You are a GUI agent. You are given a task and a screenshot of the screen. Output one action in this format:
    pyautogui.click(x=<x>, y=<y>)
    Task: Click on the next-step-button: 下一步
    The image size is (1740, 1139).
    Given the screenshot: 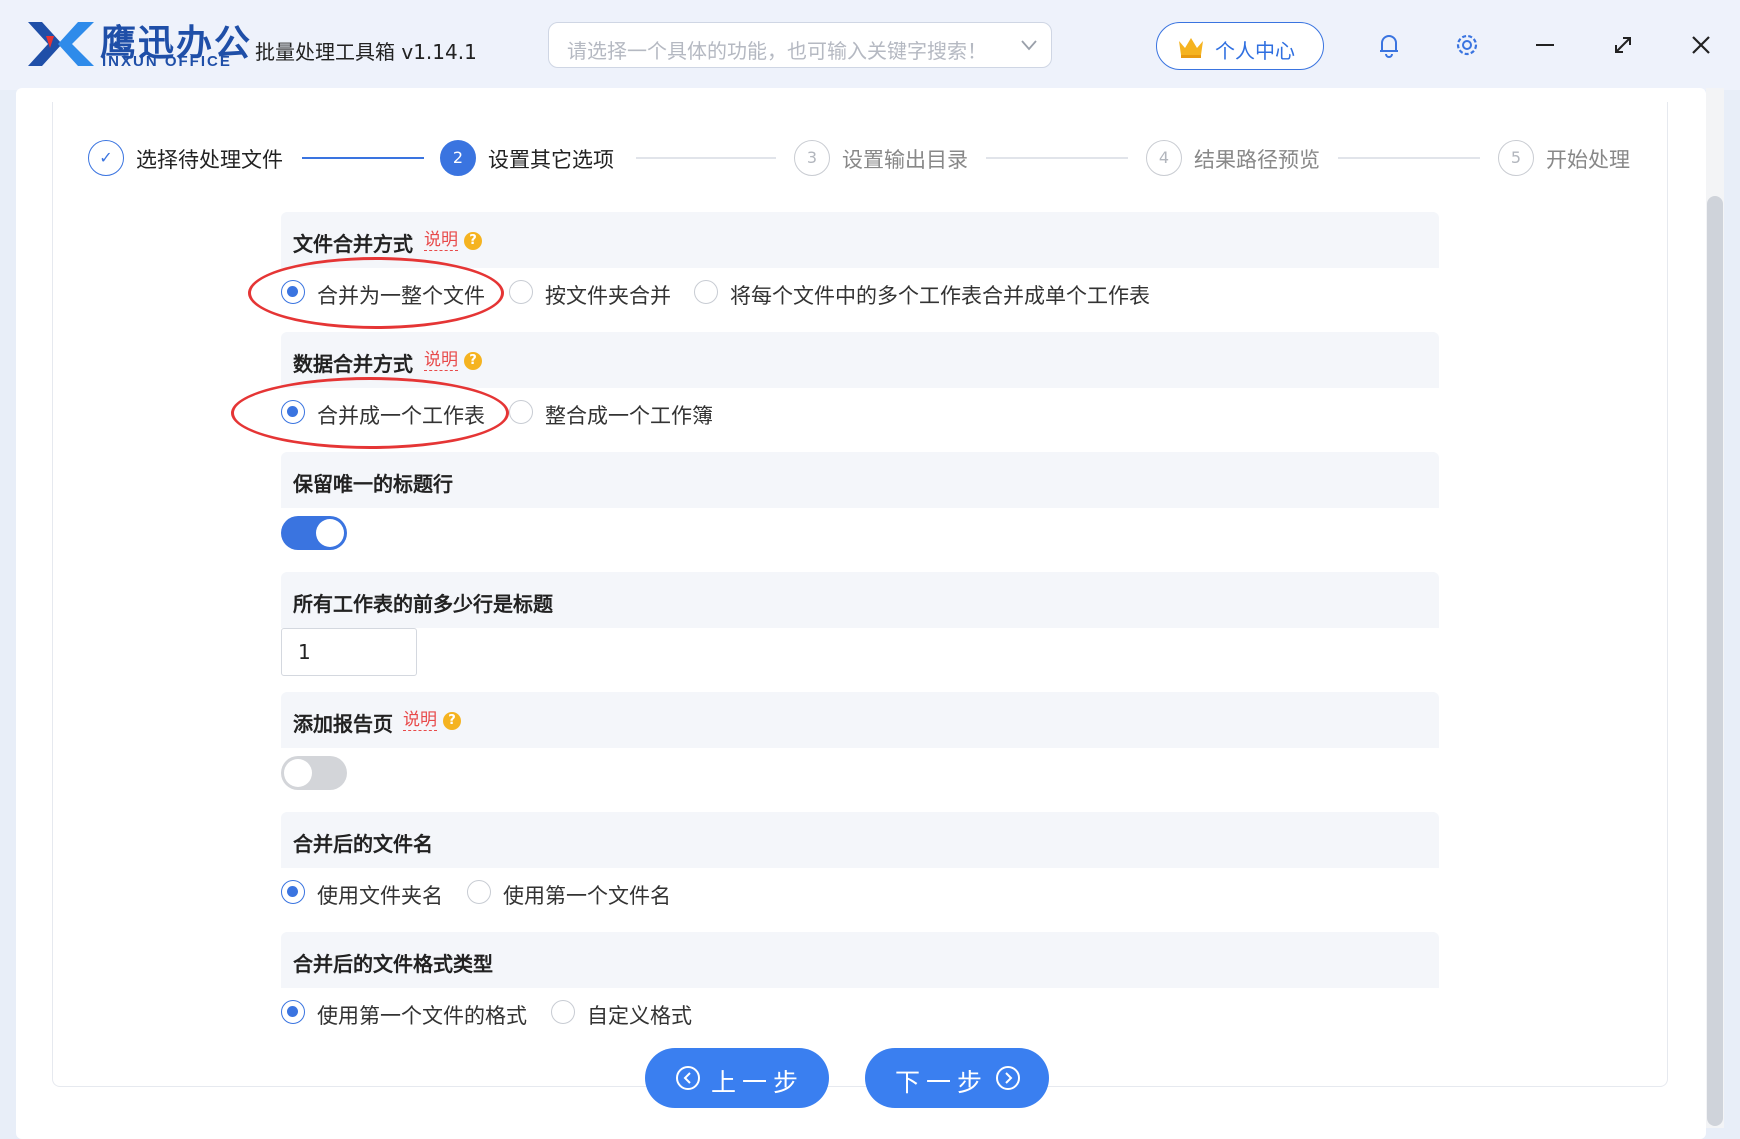 What is the action you would take?
    pyautogui.click(x=957, y=1078)
    